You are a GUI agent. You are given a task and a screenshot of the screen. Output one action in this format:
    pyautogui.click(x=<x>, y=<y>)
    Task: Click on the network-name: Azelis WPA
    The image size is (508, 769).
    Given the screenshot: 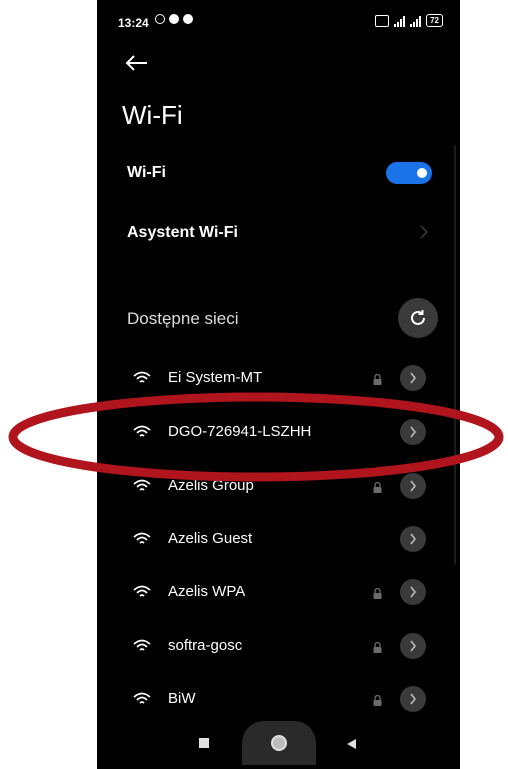 What is the action you would take?
    pyautogui.click(x=207, y=591)
    